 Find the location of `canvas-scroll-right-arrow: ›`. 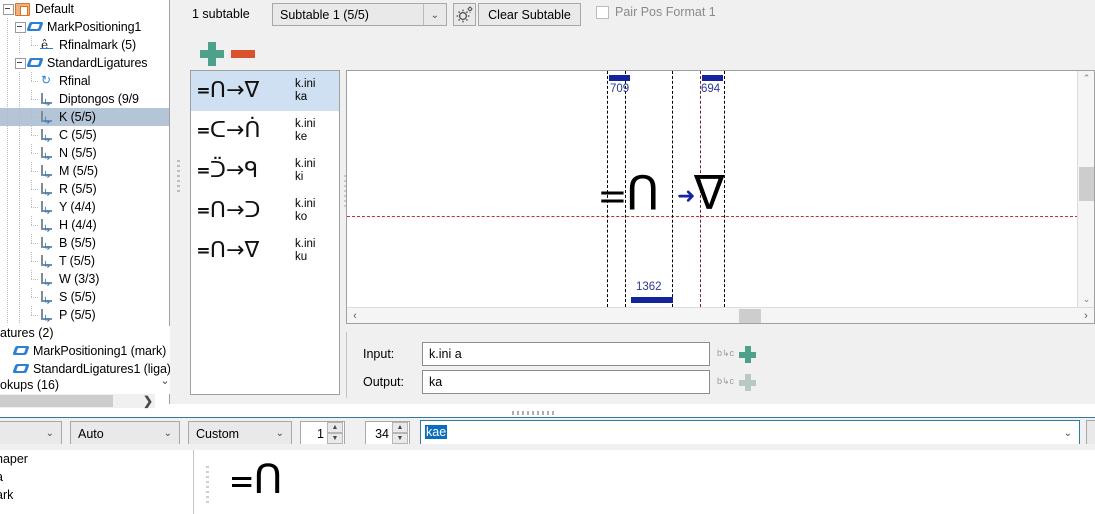

canvas-scroll-right-arrow: › is located at coordinates (1086, 316).